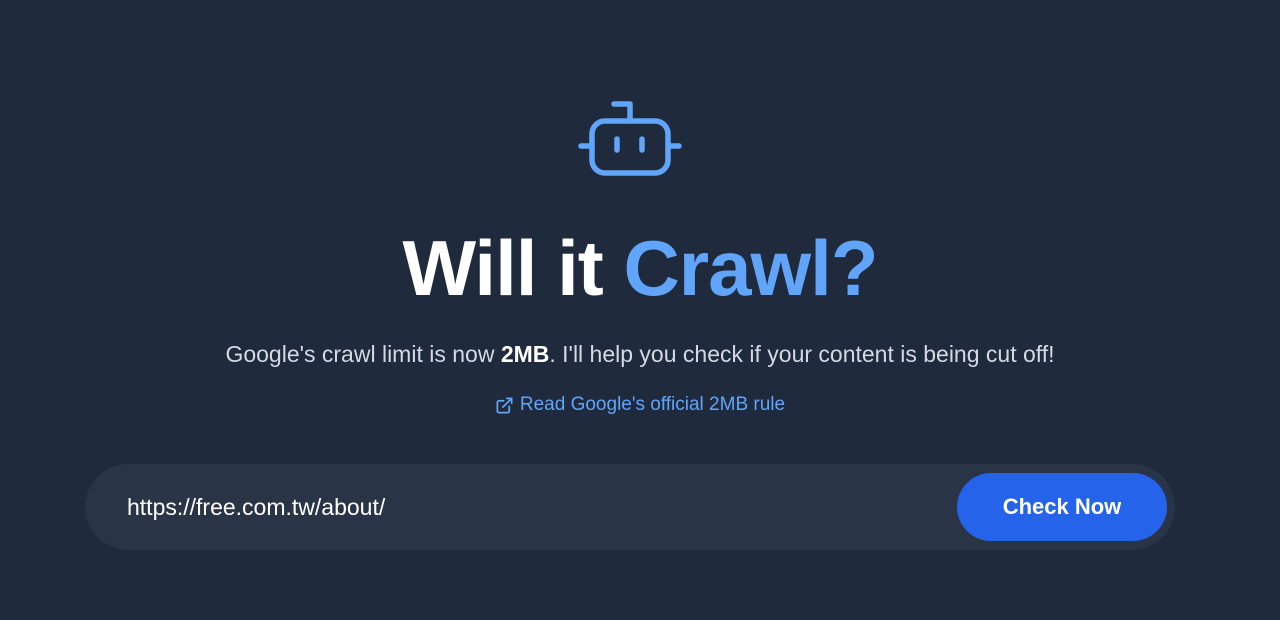 The width and height of the screenshot is (1280, 620). Describe the element at coordinates (750, 268) in the screenshot. I see `title-accent-text: Crawl?` at that location.